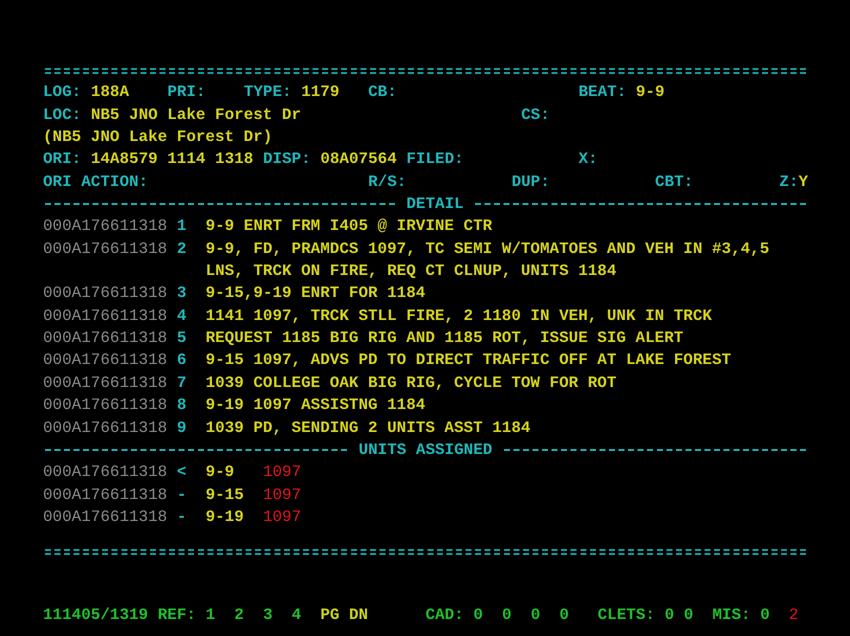 This screenshot has height=636, width=850. Describe the element at coordinates (650, 93) in the screenshot. I see `field-value: 9-9` at that location.